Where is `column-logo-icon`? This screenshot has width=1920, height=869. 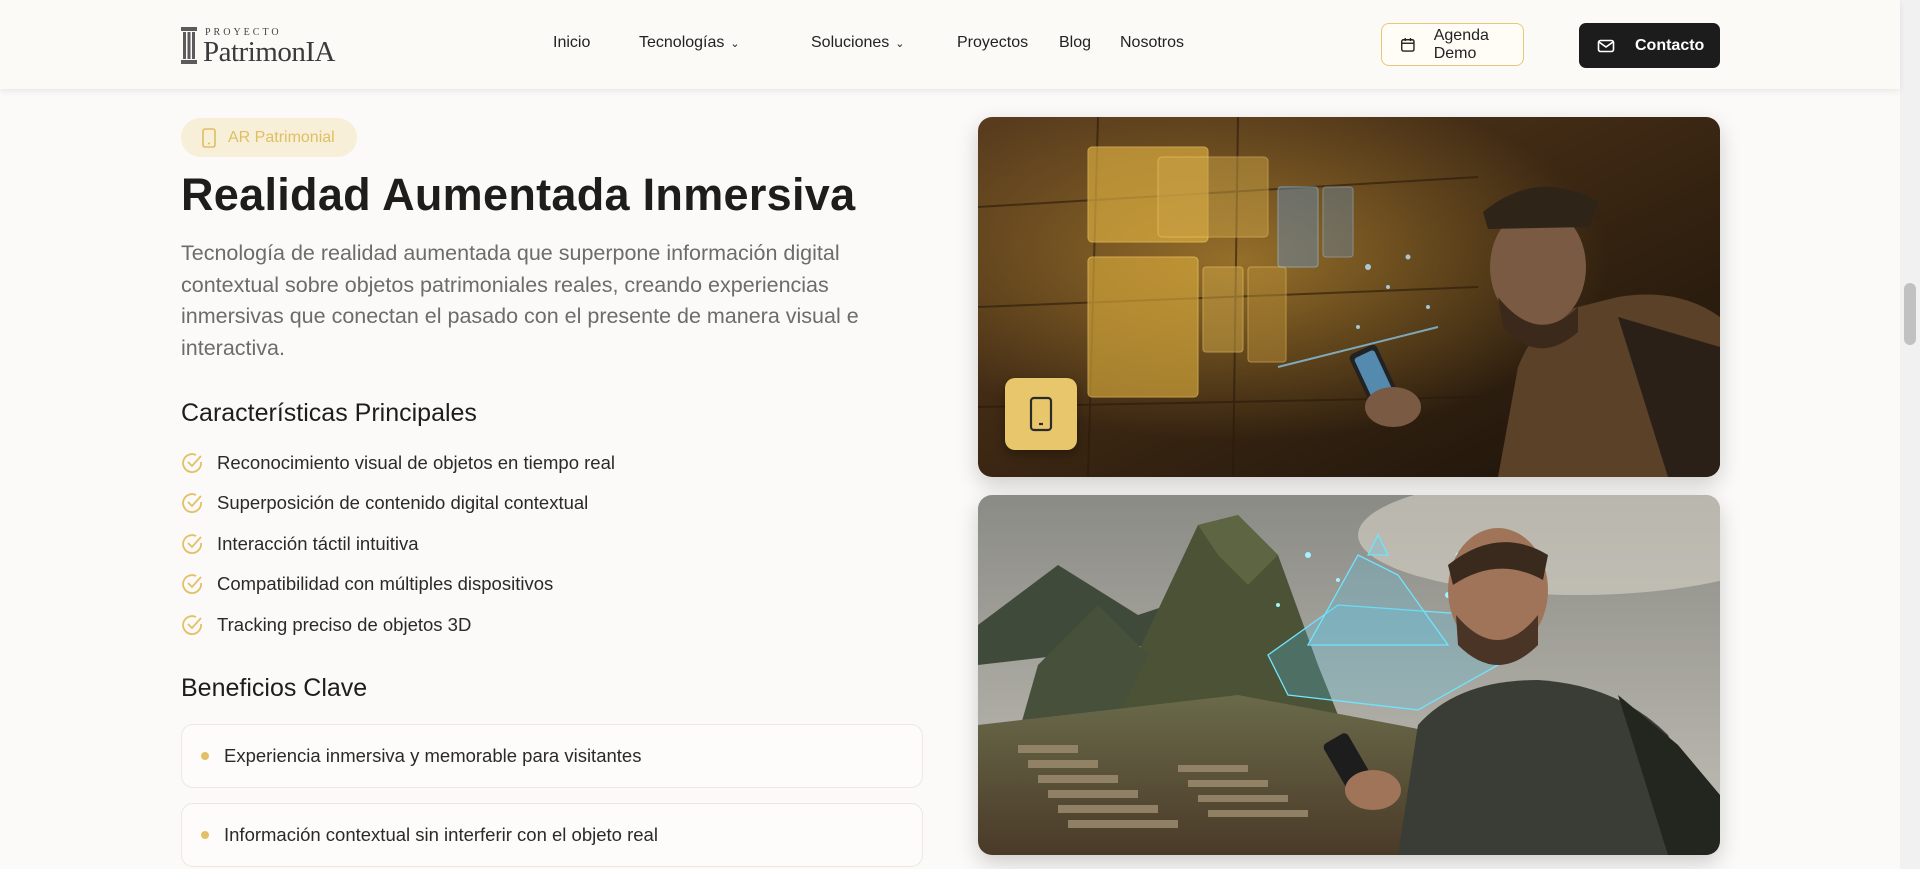 column-logo-icon is located at coordinates (189, 45).